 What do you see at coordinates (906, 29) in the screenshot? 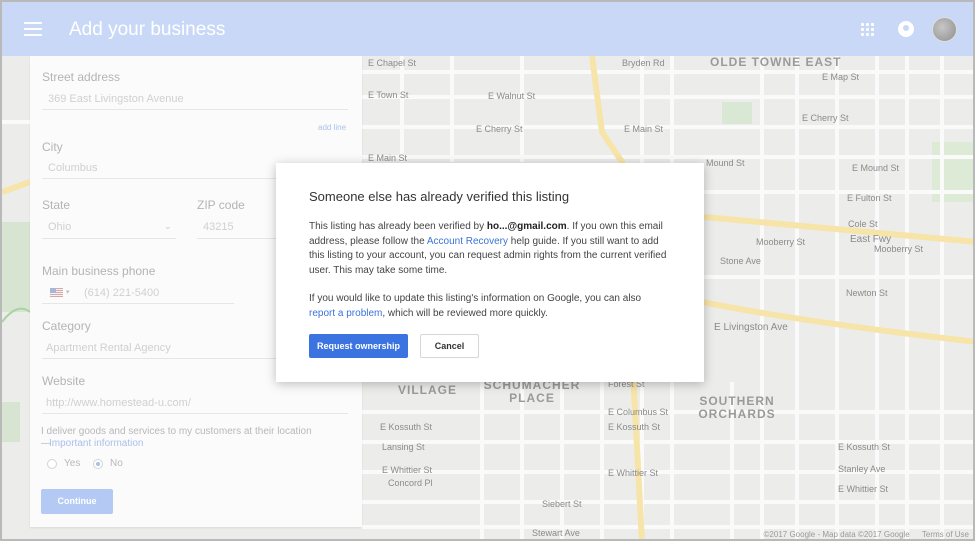
I see `notifications-icon` at bounding box center [906, 29].